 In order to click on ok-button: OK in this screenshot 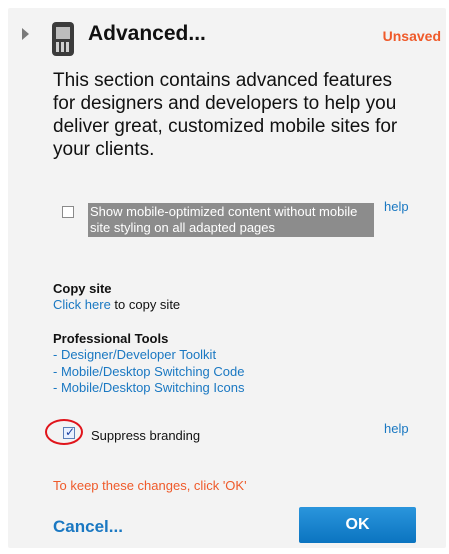, I will do `click(357, 525)`.